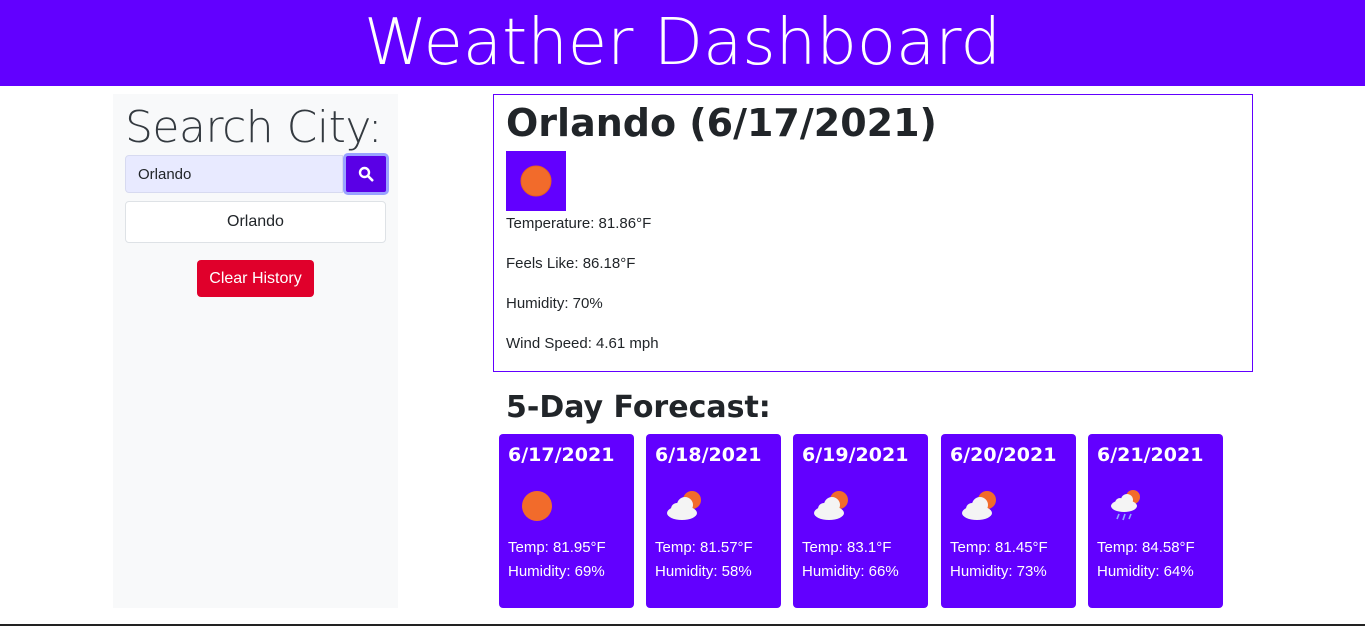  I want to click on history-item-orlando: Orlando, so click(255, 222).